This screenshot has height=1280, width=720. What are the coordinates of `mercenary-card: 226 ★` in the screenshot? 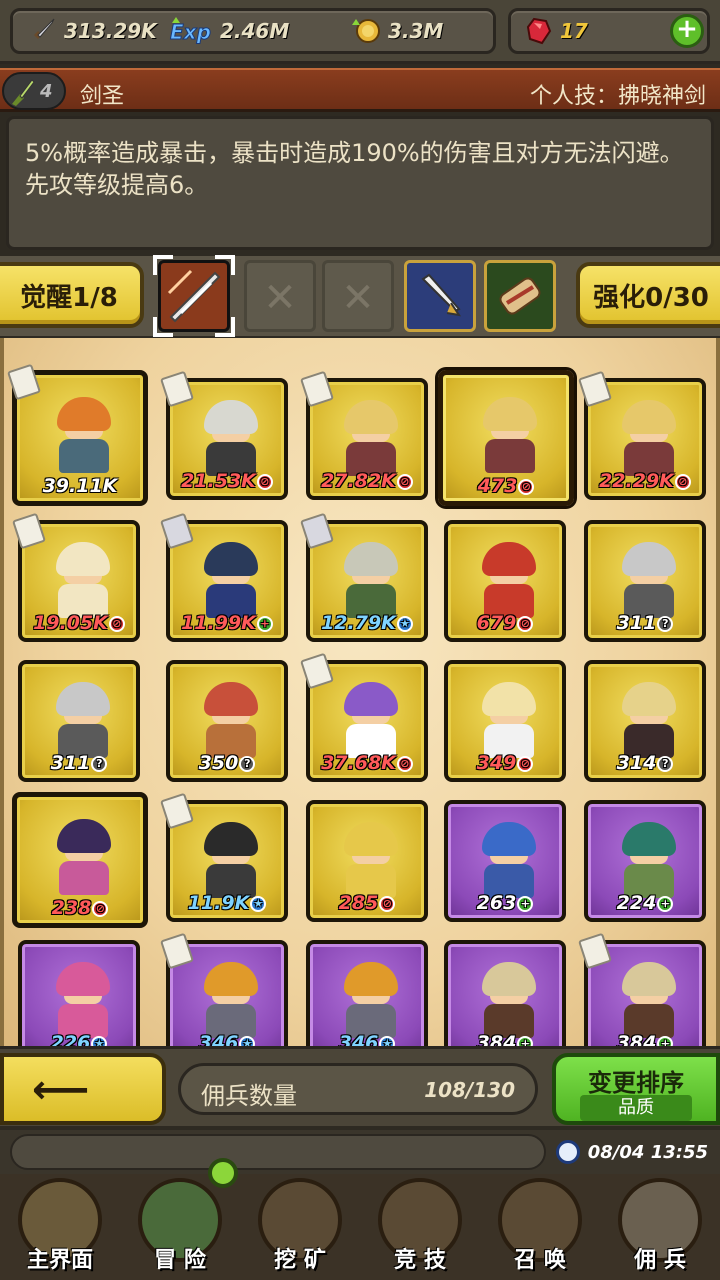 It's located at (79, 994).